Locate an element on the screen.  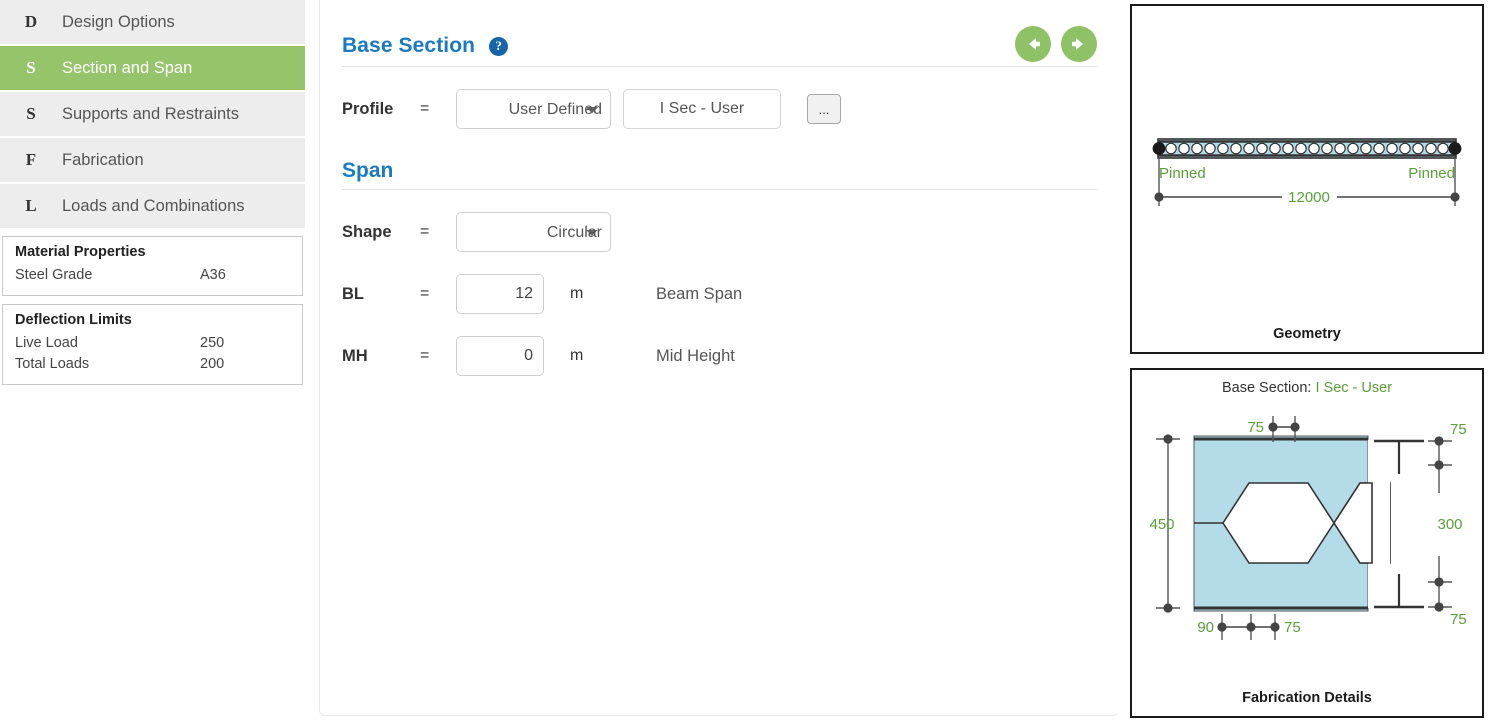
fab-dim-left: 450 is located at coordinates (1161, 524).